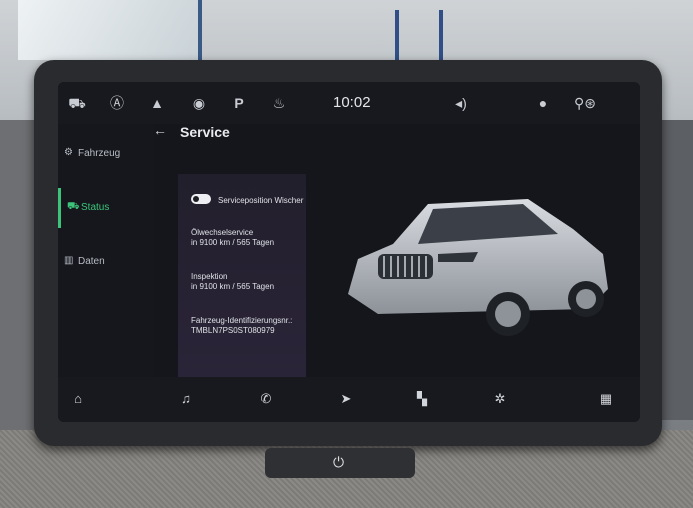  I want to click on assist-icon: Ⓐ, so click(117, 103).